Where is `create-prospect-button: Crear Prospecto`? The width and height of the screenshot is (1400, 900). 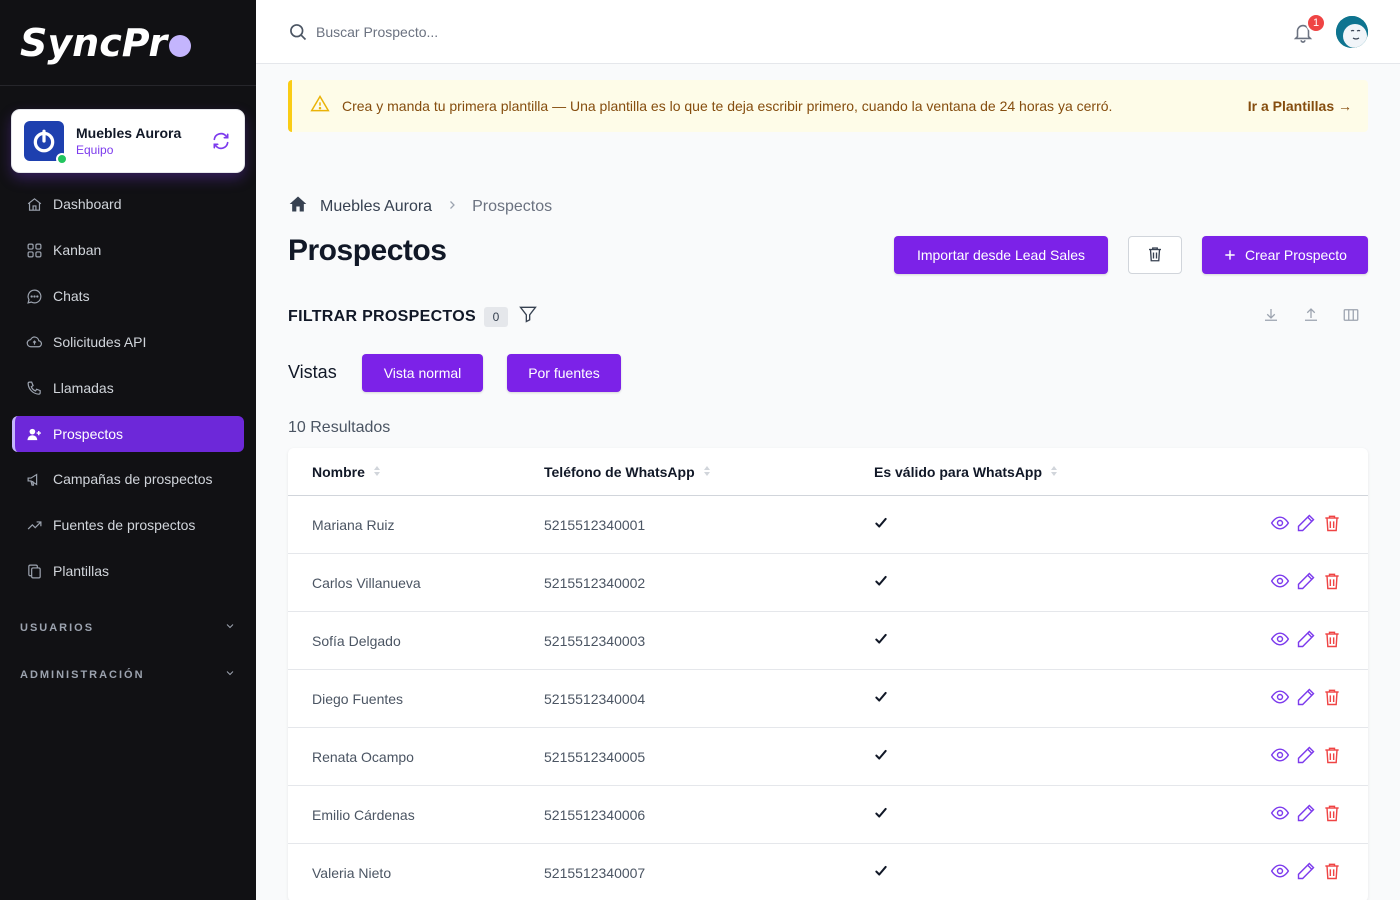 create-prospect-button: Crear Prospecto is located at coordinates (1285, 255).